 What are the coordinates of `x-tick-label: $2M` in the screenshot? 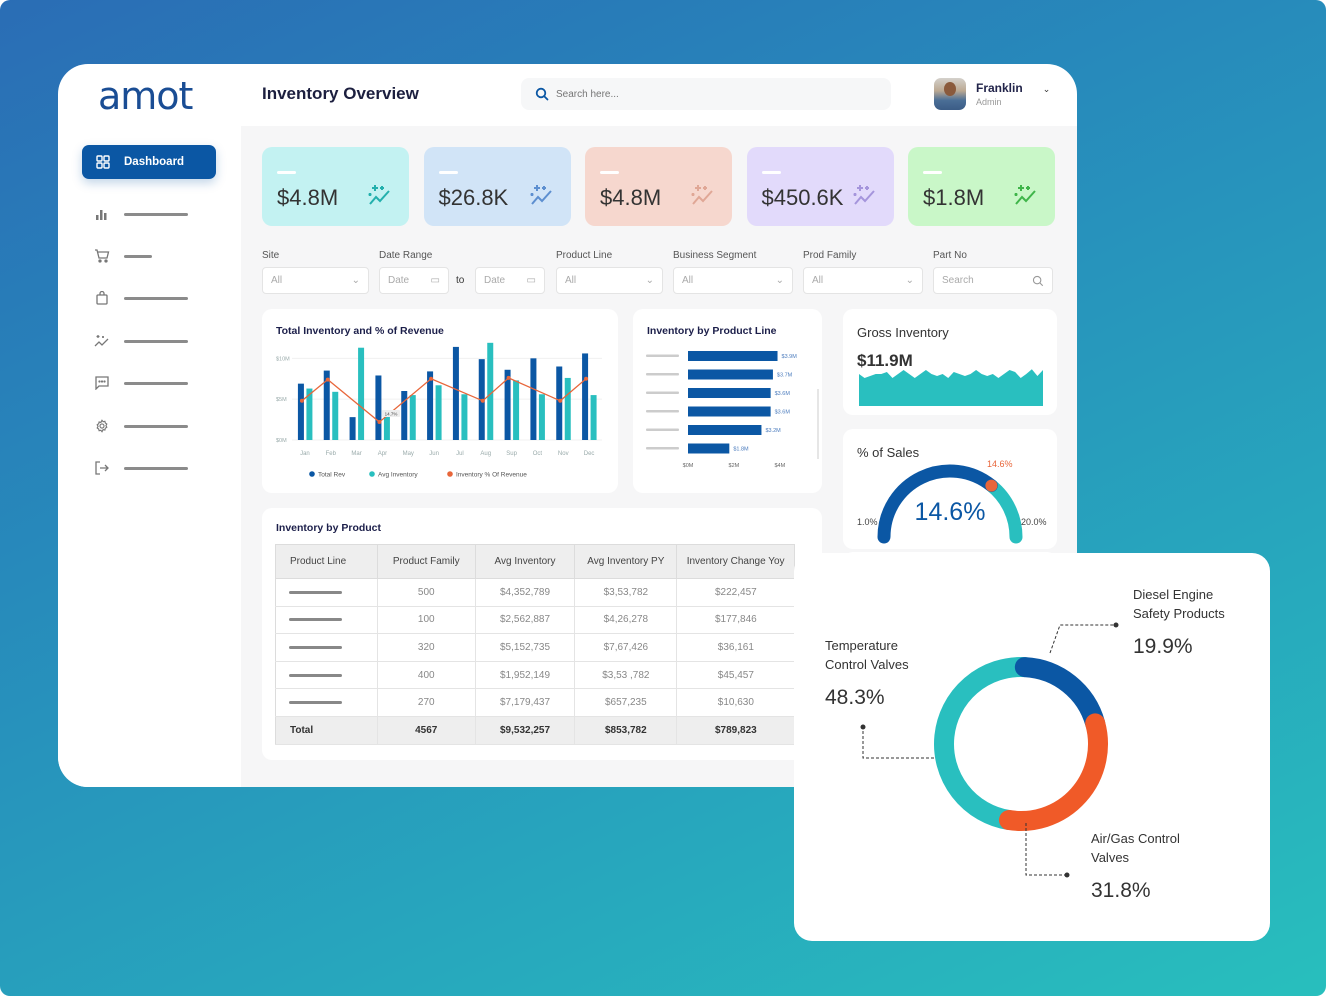 It's located at (734, 466).